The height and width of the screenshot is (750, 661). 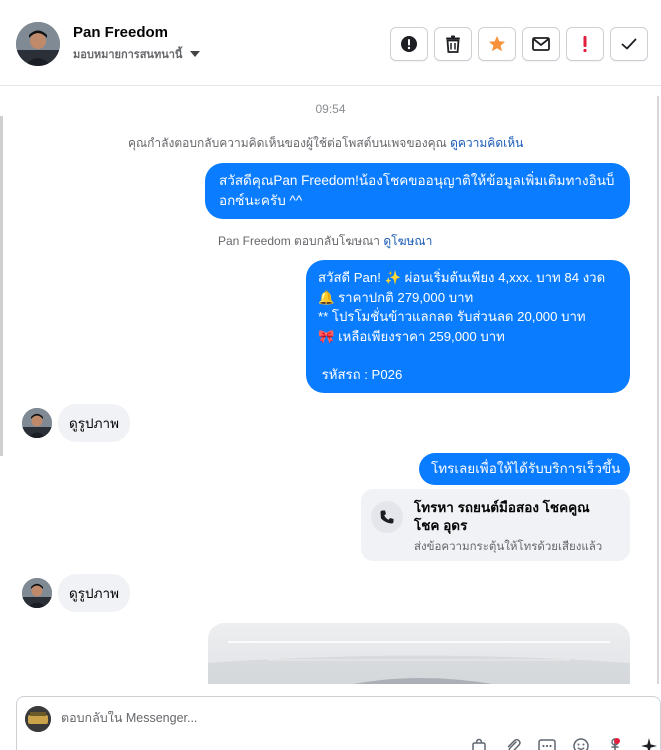 What do you see at coordinates (617, 741) in the screenshot?
I see `notification-dot` at bounding box center [617, 741].